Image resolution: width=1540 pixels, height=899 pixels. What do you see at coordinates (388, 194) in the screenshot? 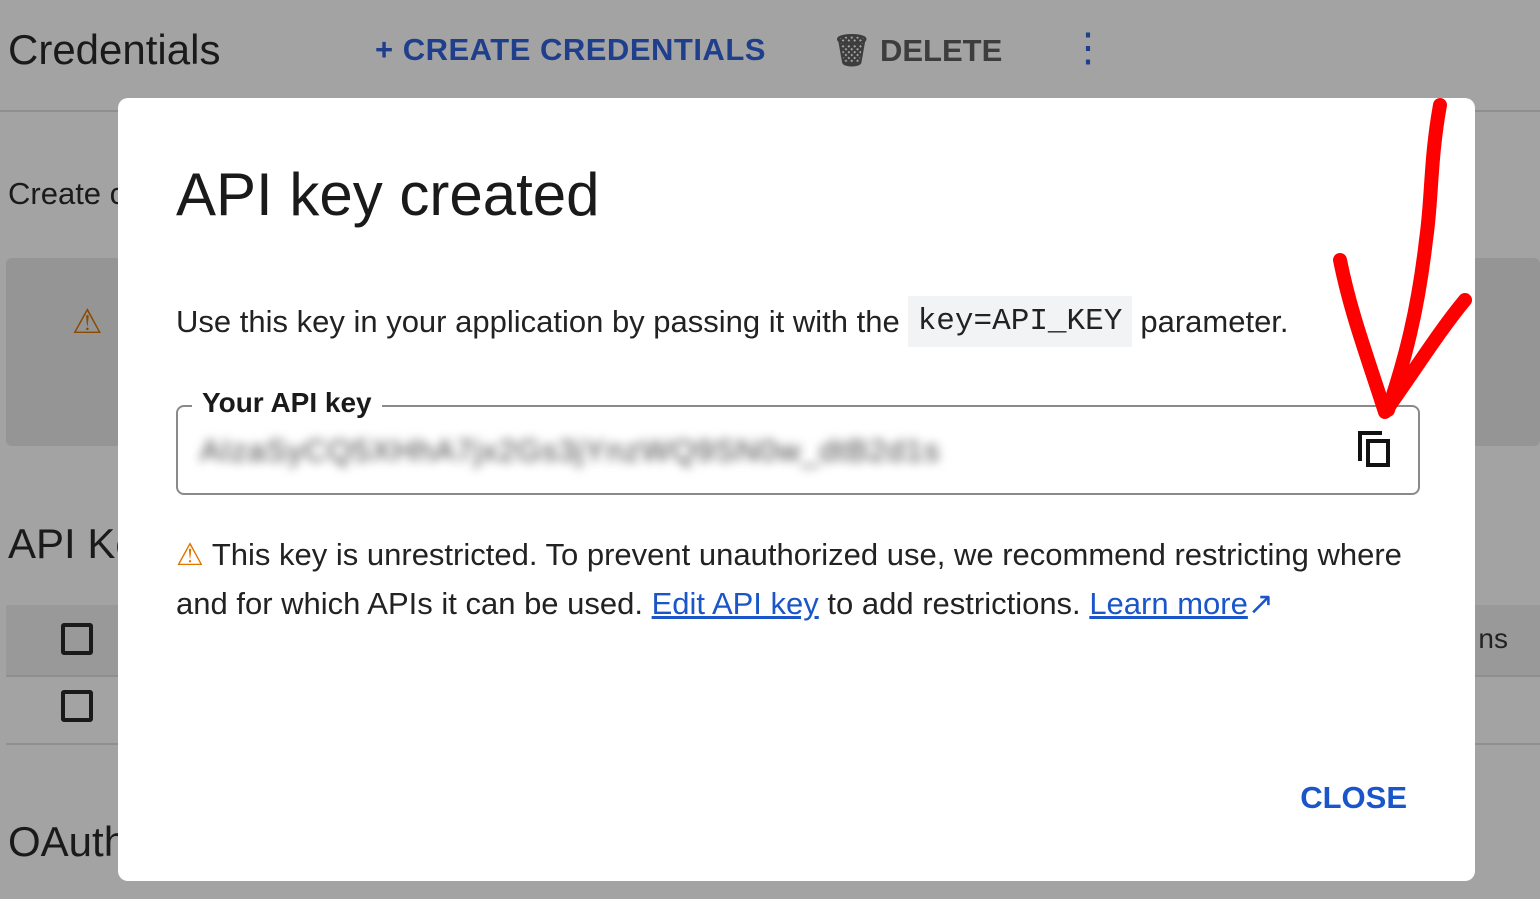
I see `dialog-title: API key created` at bounding box center [388, 194].